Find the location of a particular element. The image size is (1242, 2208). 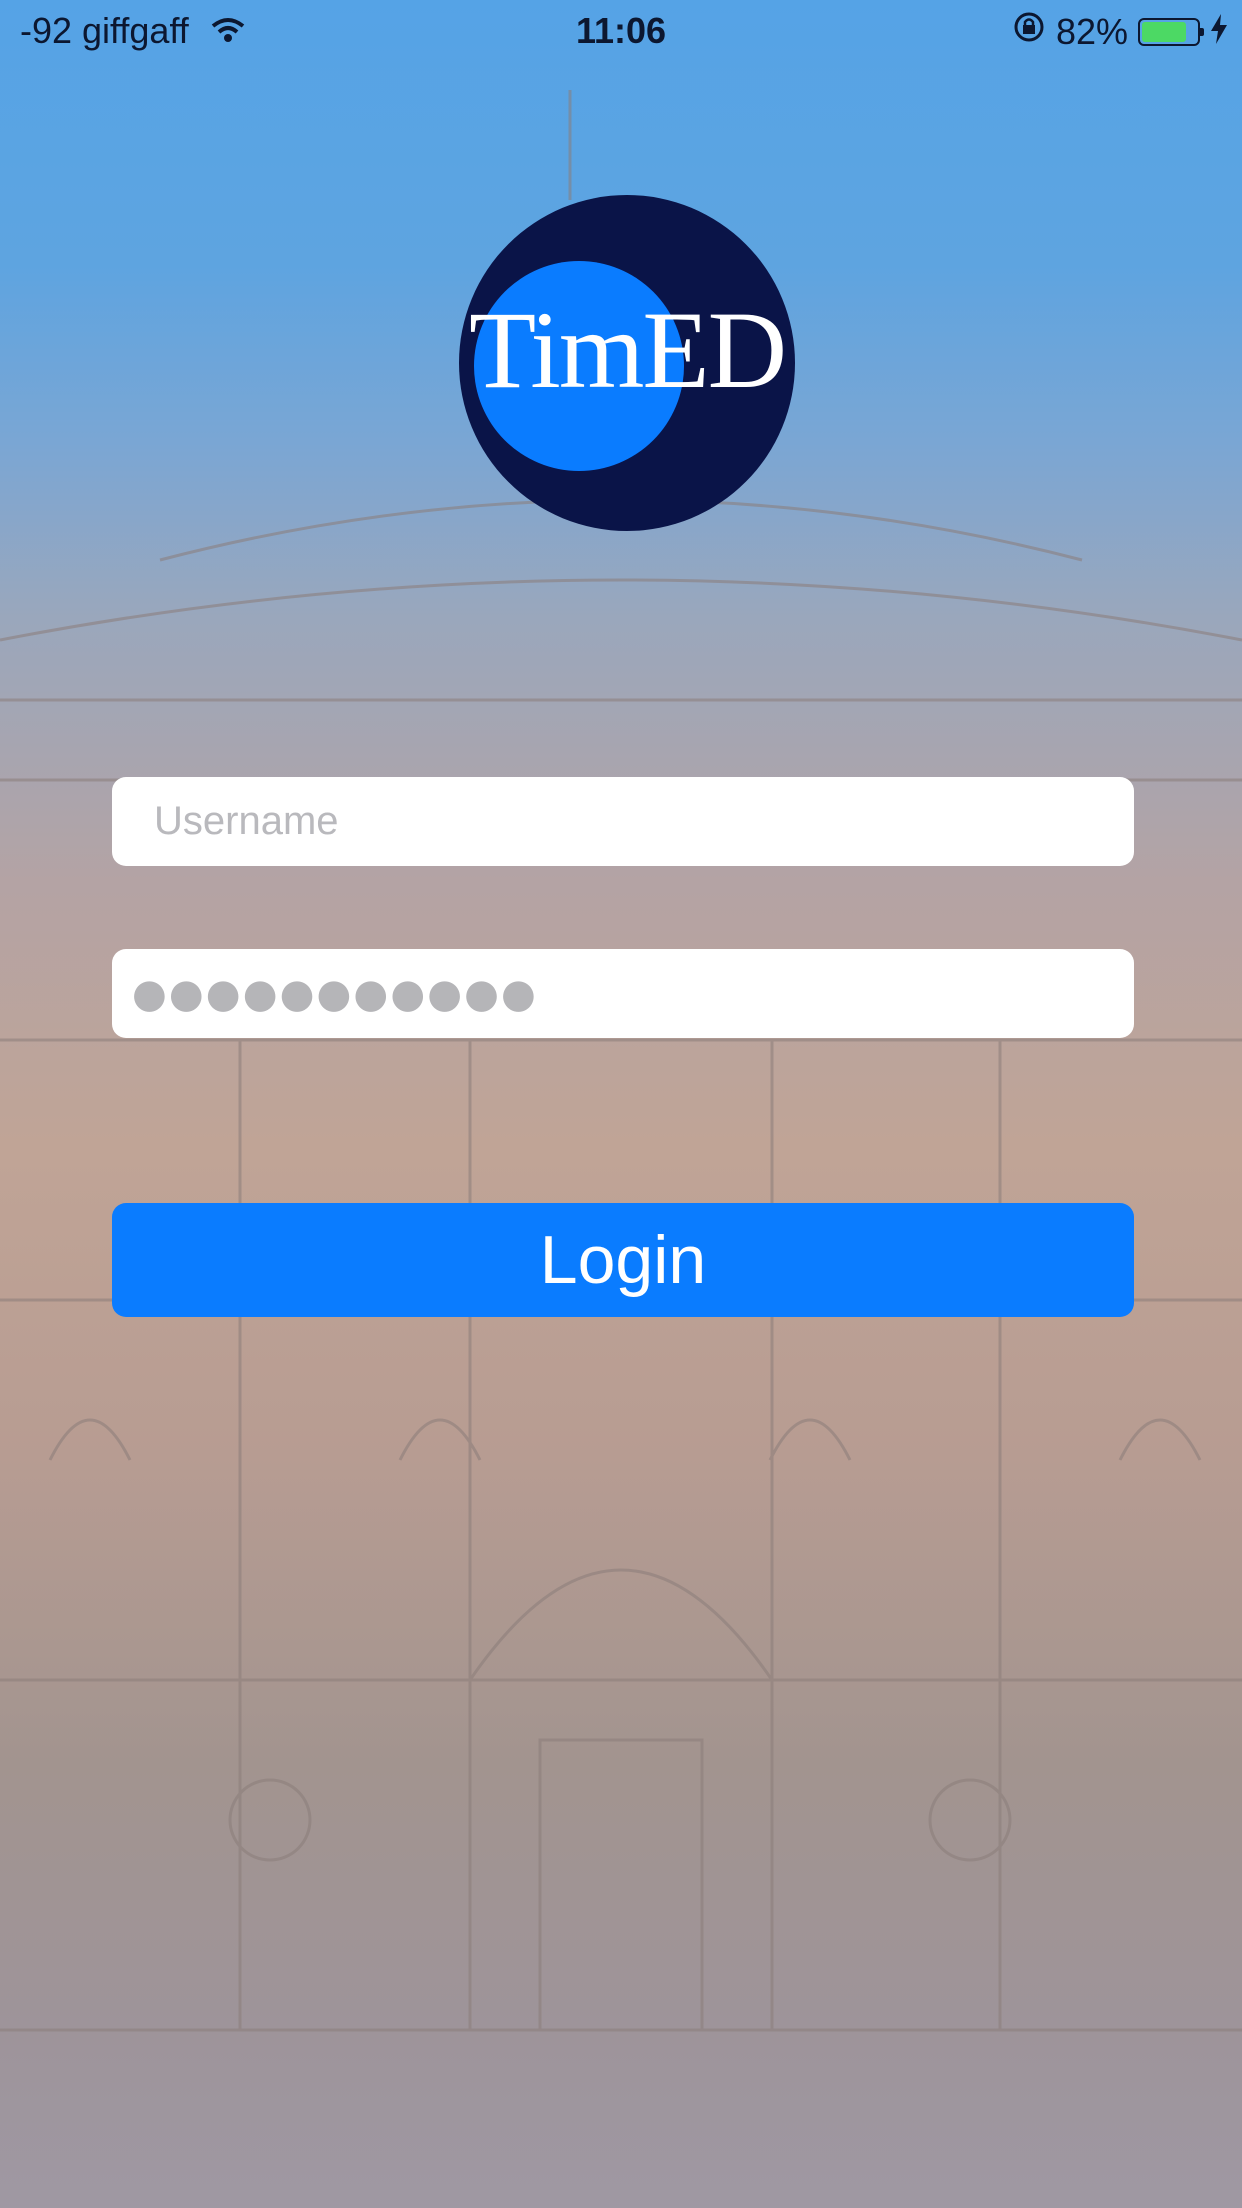

charging-bolt-icon is located at coordinates (1219, 32).